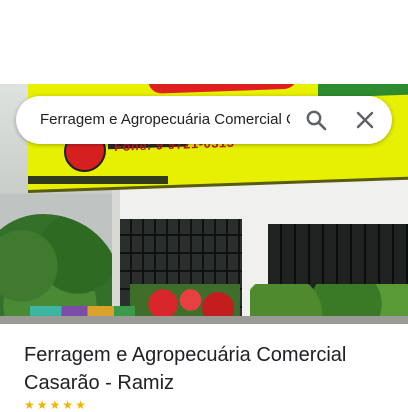 This screenshot has width=408, height=412. Describe the element at coordinates (365, 120) in the screenshot. I see `close-icon` at that location.